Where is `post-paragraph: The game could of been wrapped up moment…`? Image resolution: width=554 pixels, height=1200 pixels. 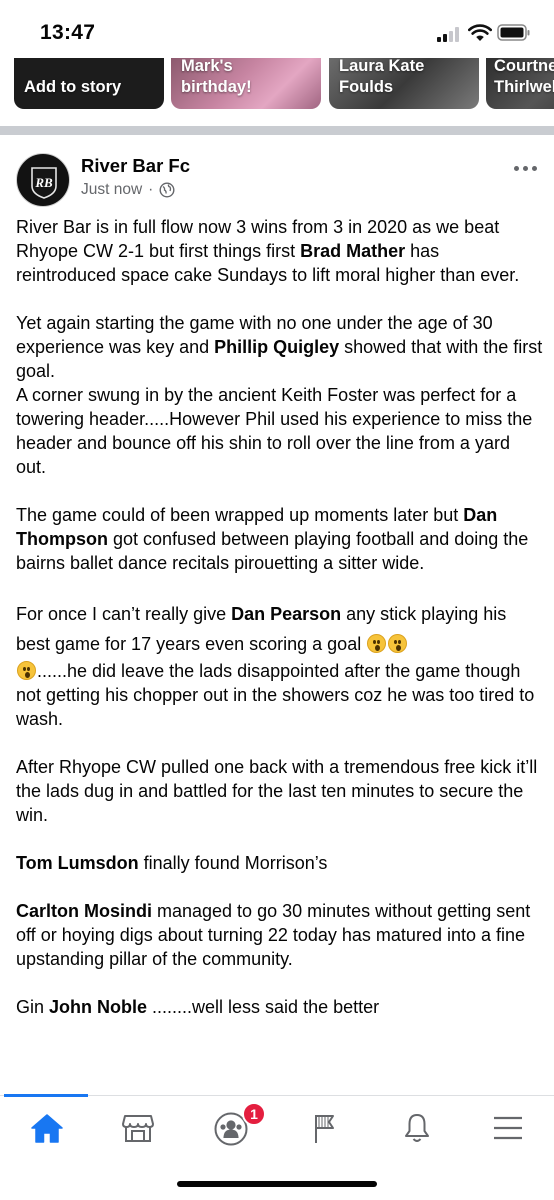
post-paragraph: The game could of been wrapped up moment… is located at coordinates (272, 539).